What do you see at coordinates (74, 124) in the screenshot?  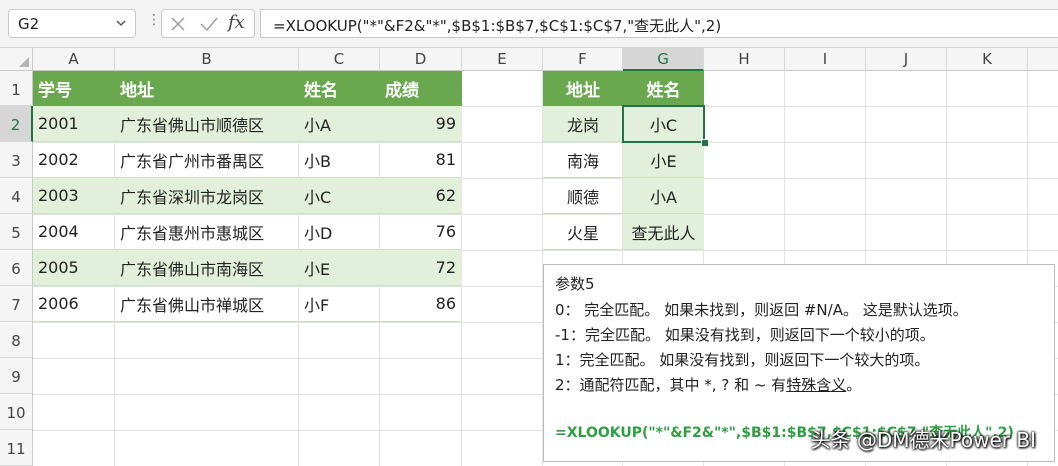 I see `table-cell: 2001` at bounding box center [74, 124].